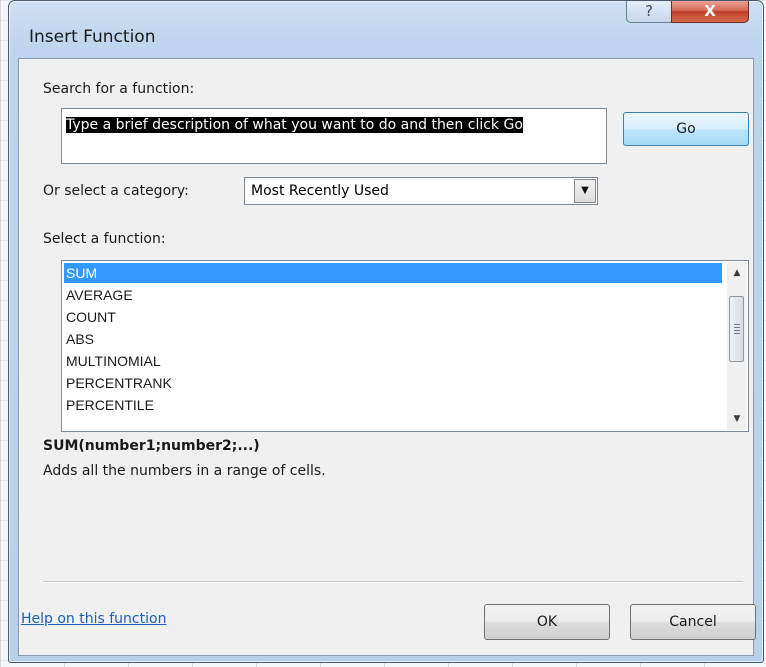 The image size is (766, 667). What do you see at coordinates (393, 582) in the screenshot?
I see `divider` at bounding box center [393, 582].